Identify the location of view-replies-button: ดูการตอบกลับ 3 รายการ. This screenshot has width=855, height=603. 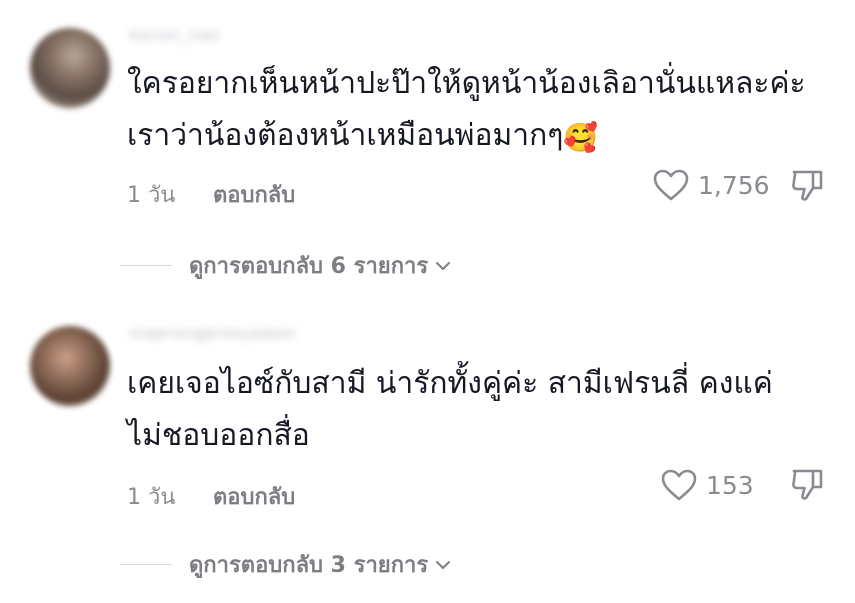
(286, 564).